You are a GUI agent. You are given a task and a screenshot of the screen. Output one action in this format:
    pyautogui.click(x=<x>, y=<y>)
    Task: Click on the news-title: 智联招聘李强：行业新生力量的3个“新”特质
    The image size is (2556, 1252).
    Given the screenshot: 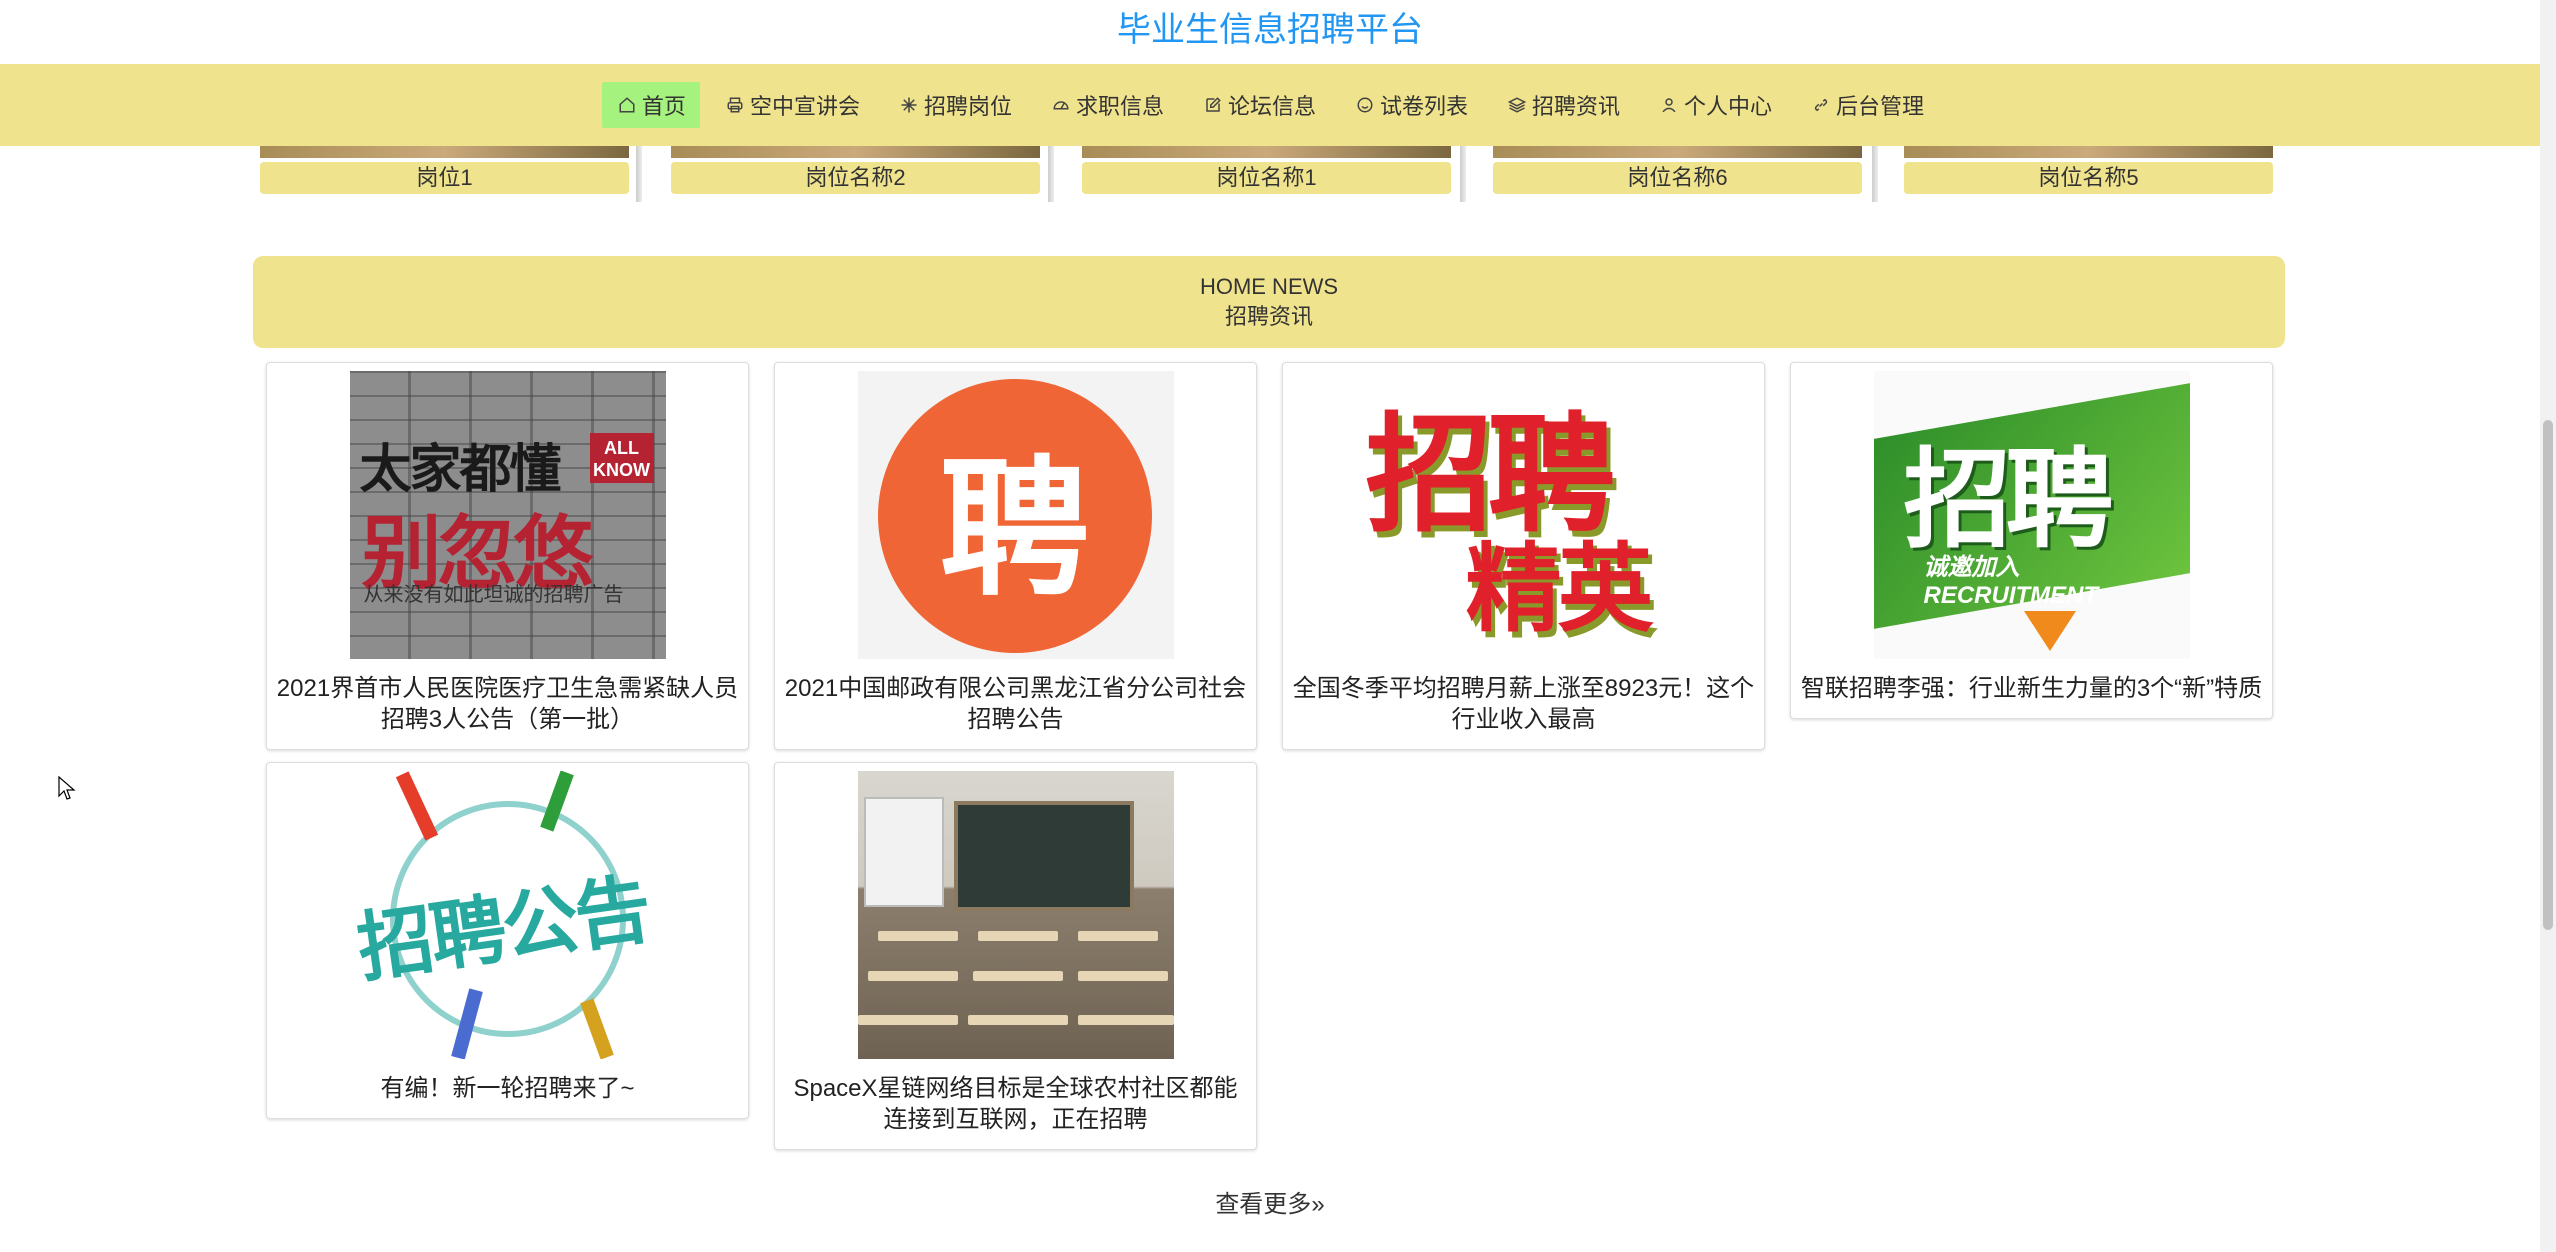 What is the action you would take?
    pyautogui.click(x=2031, y=688)
    